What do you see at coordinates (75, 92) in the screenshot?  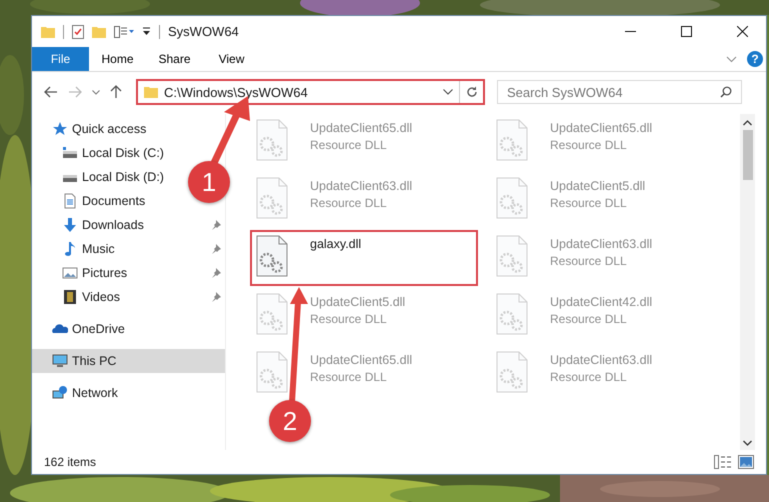 I see `forward-icon` at bounding box center [75, 92].